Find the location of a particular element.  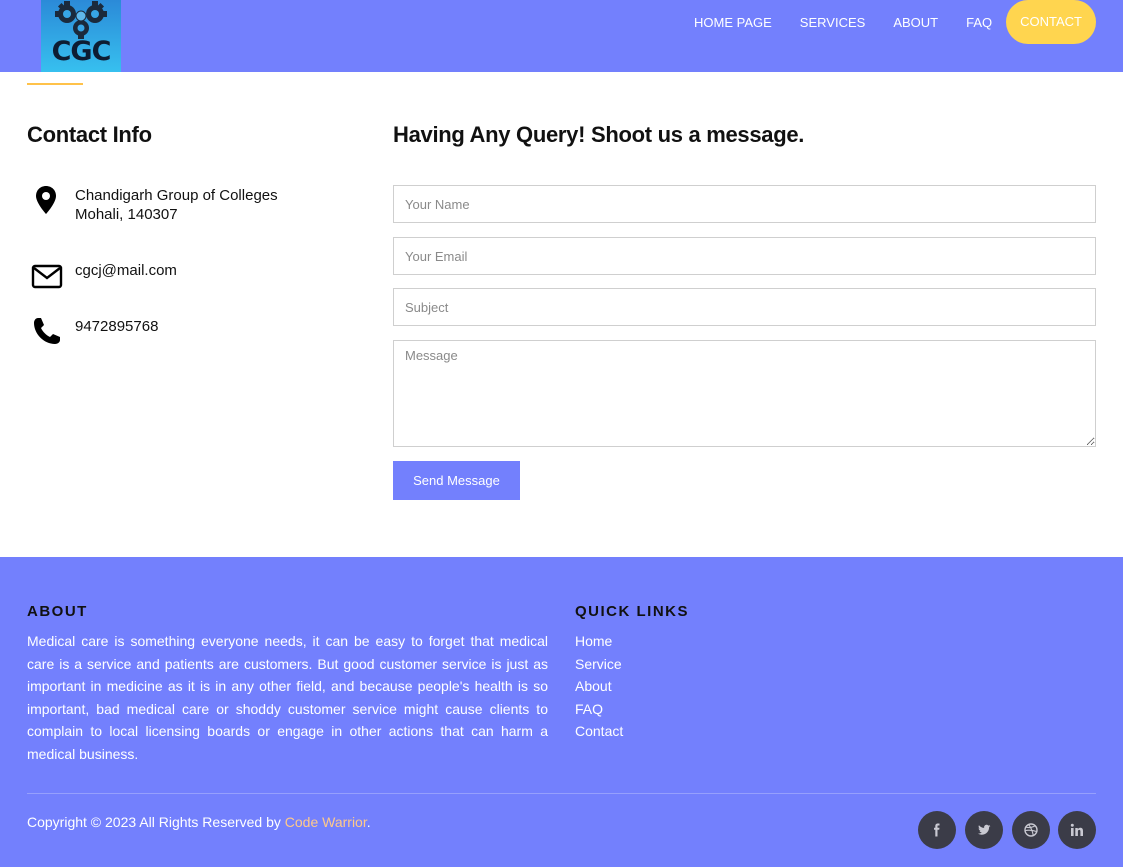

quick-link-about: About is located at coordinates (599, 686).